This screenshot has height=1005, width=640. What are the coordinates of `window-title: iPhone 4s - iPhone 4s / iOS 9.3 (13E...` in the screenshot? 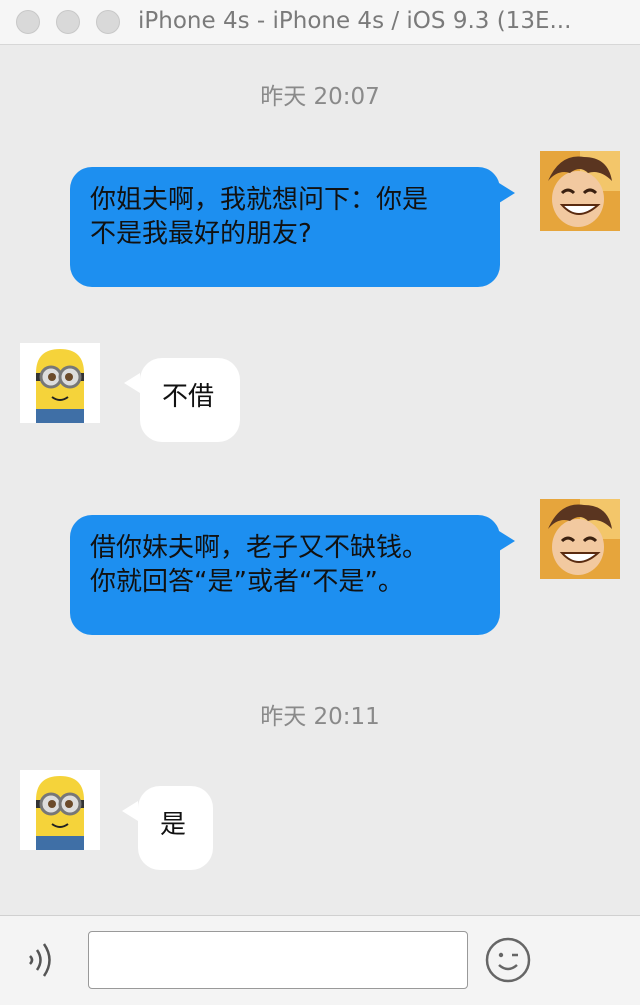 It's located at (355, 21).